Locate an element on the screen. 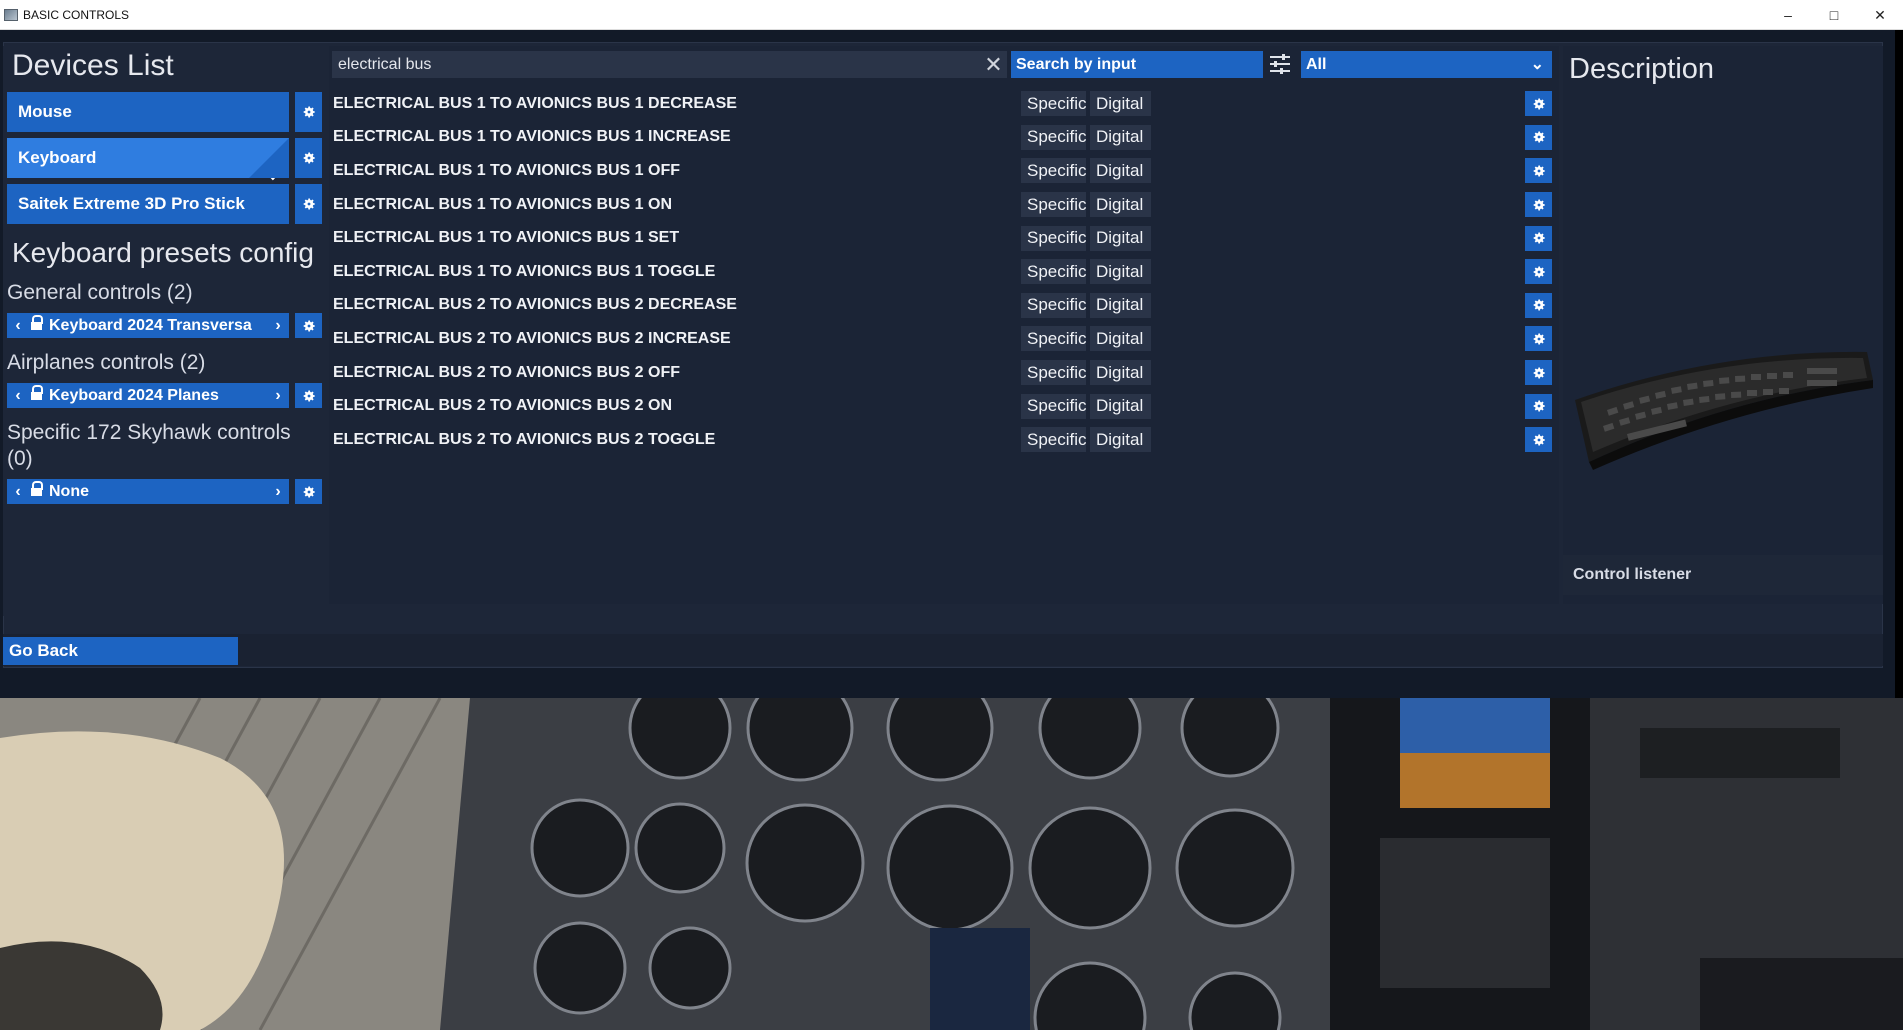  preset-selector-airplanes: ‹ Keyboard 2024 Planes › is located at coordinates (148, 395).